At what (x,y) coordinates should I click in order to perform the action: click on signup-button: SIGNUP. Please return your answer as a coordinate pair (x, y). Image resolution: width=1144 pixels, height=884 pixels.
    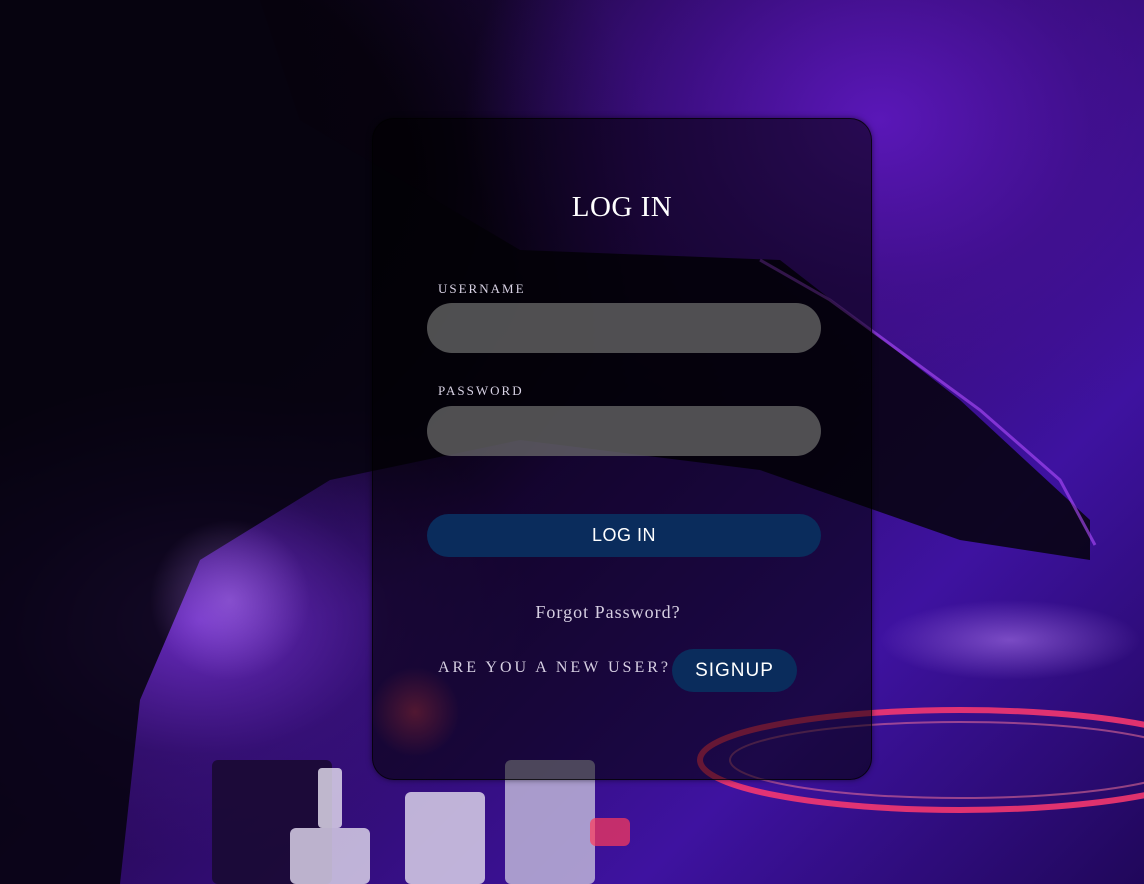
    Looking at the image, I should click on (734, 670).